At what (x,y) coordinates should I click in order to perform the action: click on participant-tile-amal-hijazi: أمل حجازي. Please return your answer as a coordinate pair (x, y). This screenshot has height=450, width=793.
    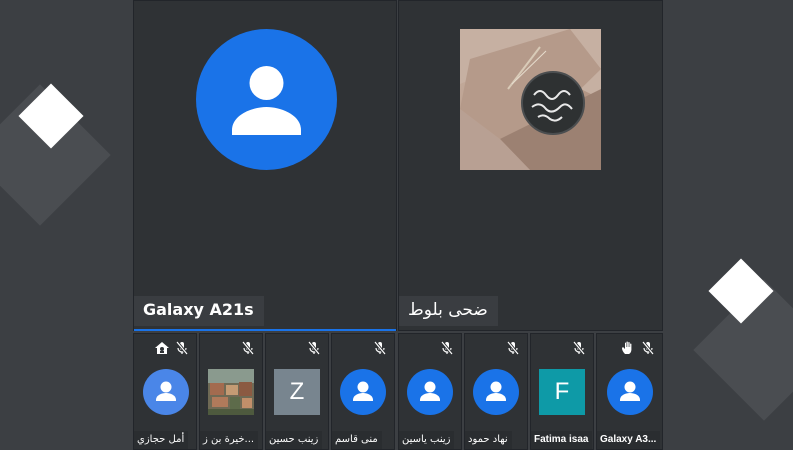
    Looking at the image, I should click on (165, 391).